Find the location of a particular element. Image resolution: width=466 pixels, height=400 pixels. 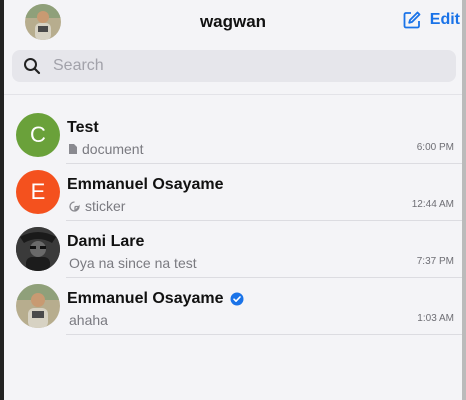

chat-time: 1:03 AM is located at coordinates (435, 318).